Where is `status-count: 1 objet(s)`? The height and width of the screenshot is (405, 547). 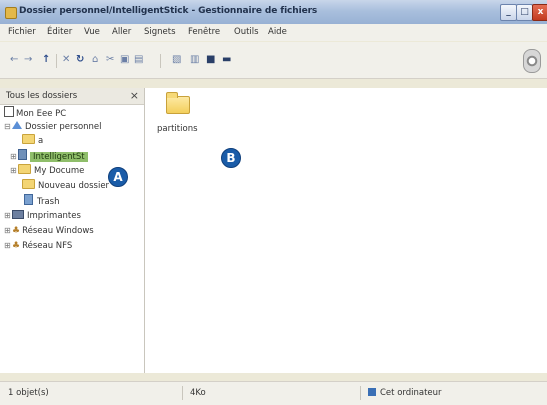 status-count: 1 objet(s) is located at coordinates (28, 393).